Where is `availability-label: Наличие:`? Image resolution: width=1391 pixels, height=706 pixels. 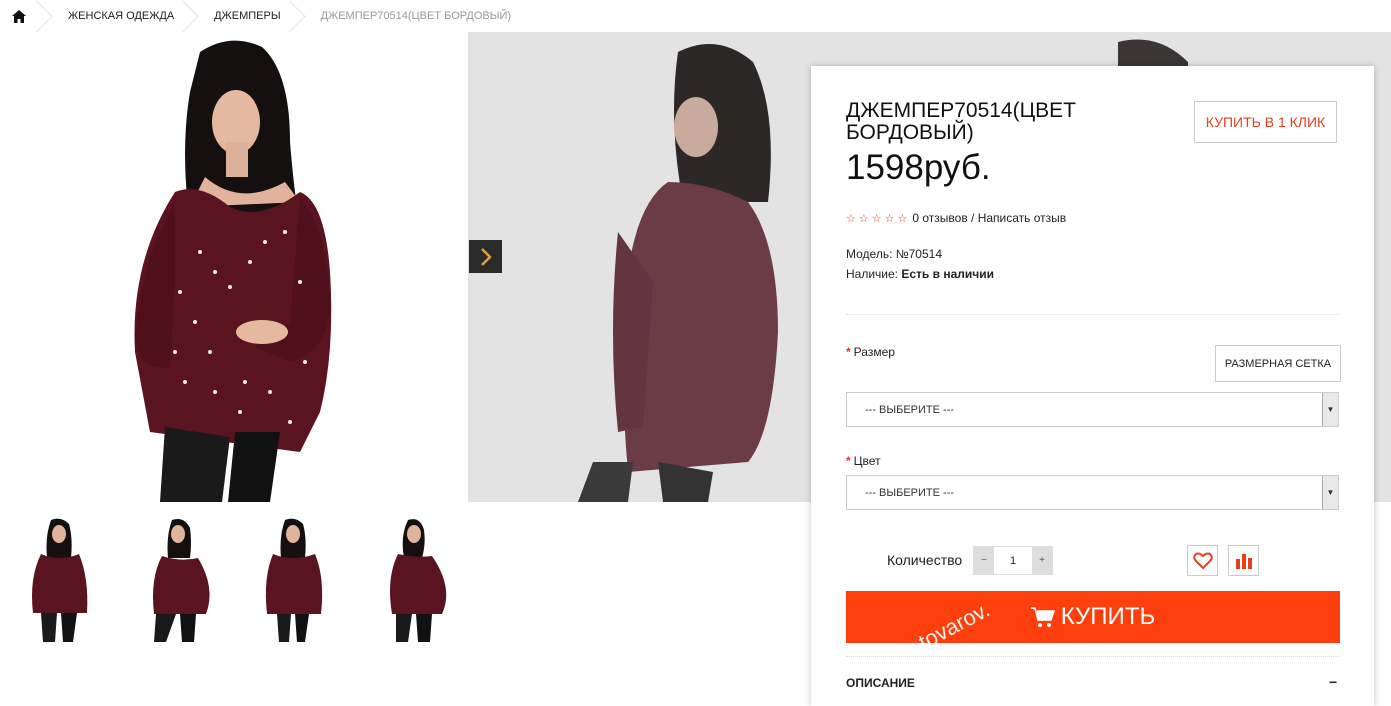
availability-label: Наличие: is located at coordinates (872, 274).